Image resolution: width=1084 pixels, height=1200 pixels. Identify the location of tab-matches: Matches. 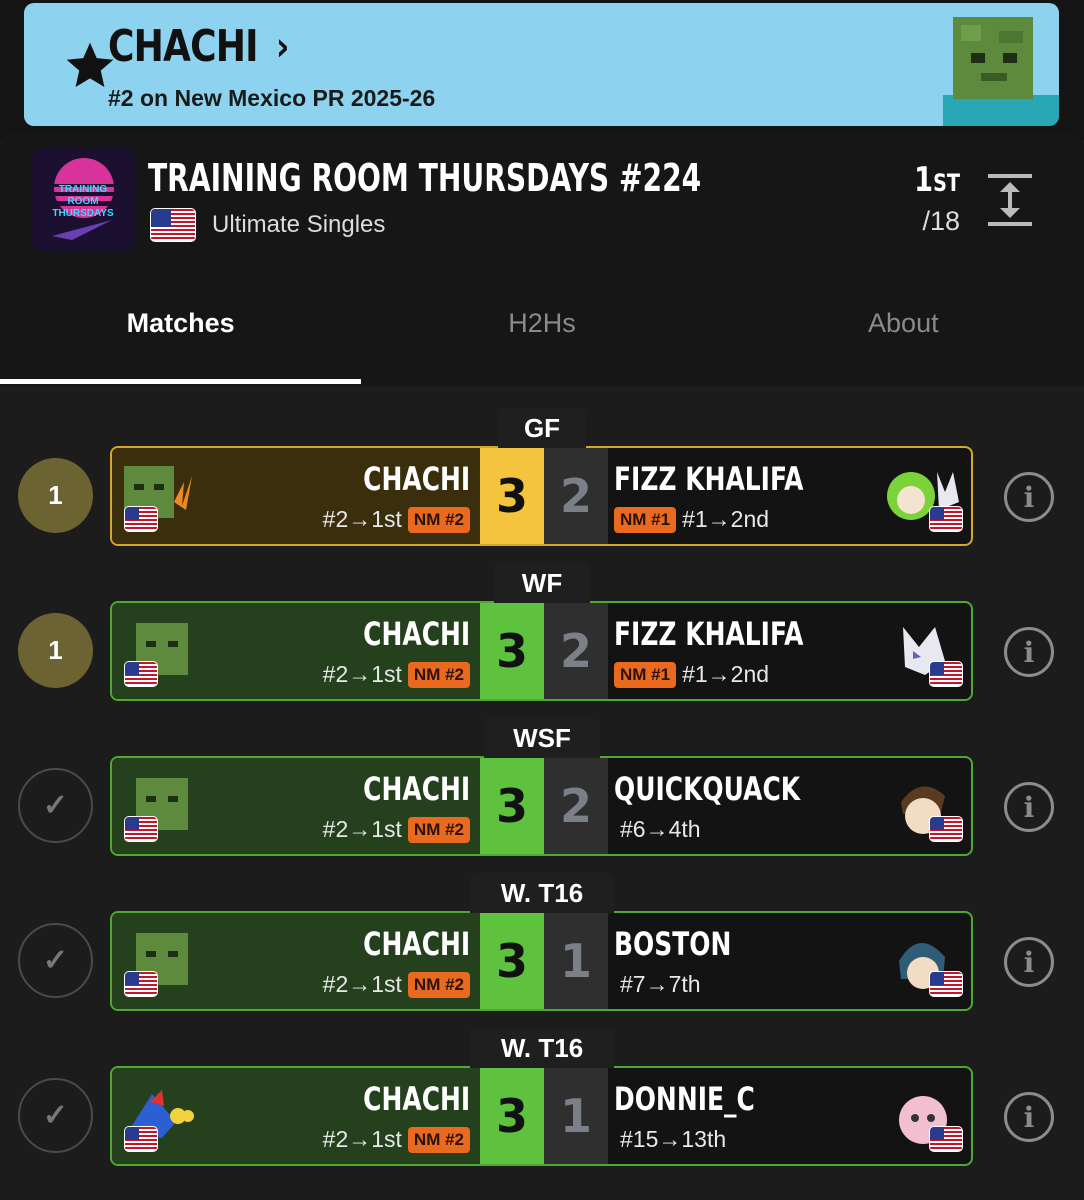
(181, 335).